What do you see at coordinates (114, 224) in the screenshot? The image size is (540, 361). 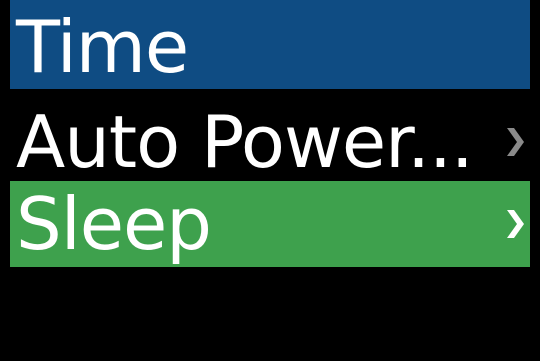 I see `menu-item-label: Sleep` at bounding box center [114, 224].